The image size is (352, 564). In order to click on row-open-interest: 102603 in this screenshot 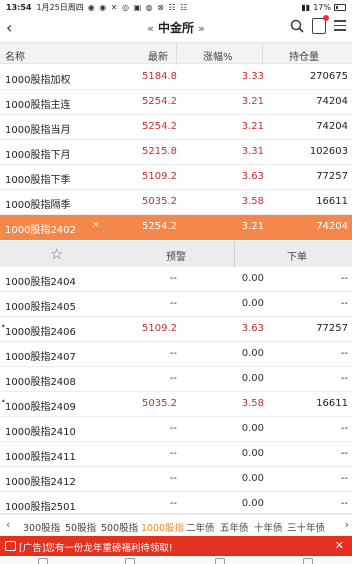, I will do `click(328, 151)`.